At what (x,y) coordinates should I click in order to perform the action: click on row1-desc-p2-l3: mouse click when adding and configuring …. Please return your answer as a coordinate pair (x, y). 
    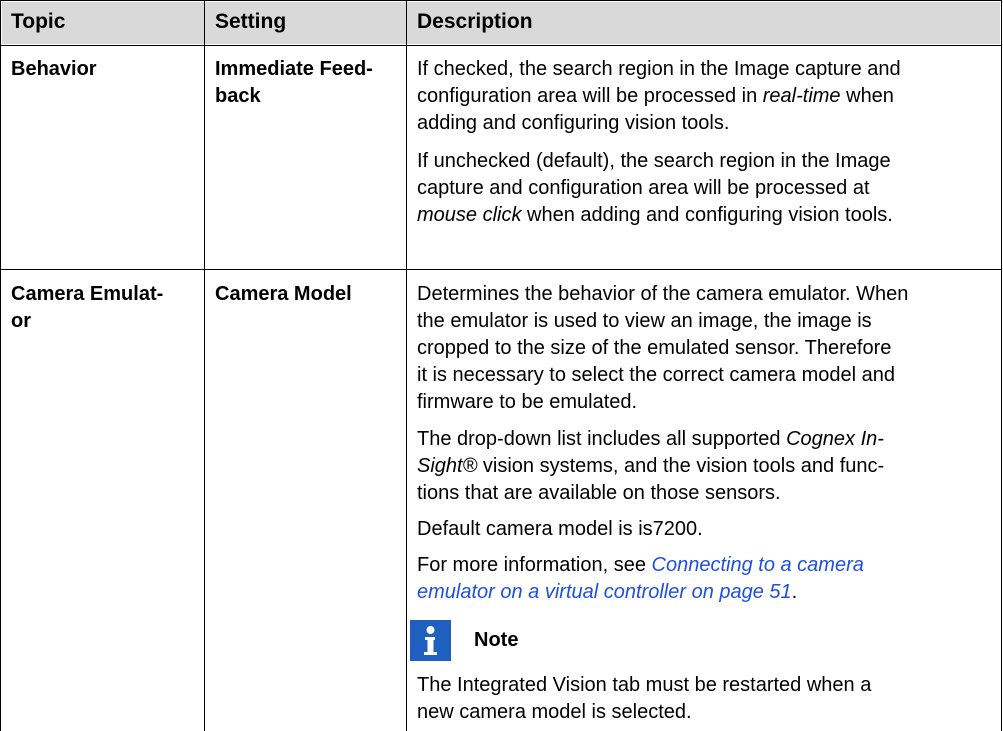
    Looking at the image, I should click on (655, 215).